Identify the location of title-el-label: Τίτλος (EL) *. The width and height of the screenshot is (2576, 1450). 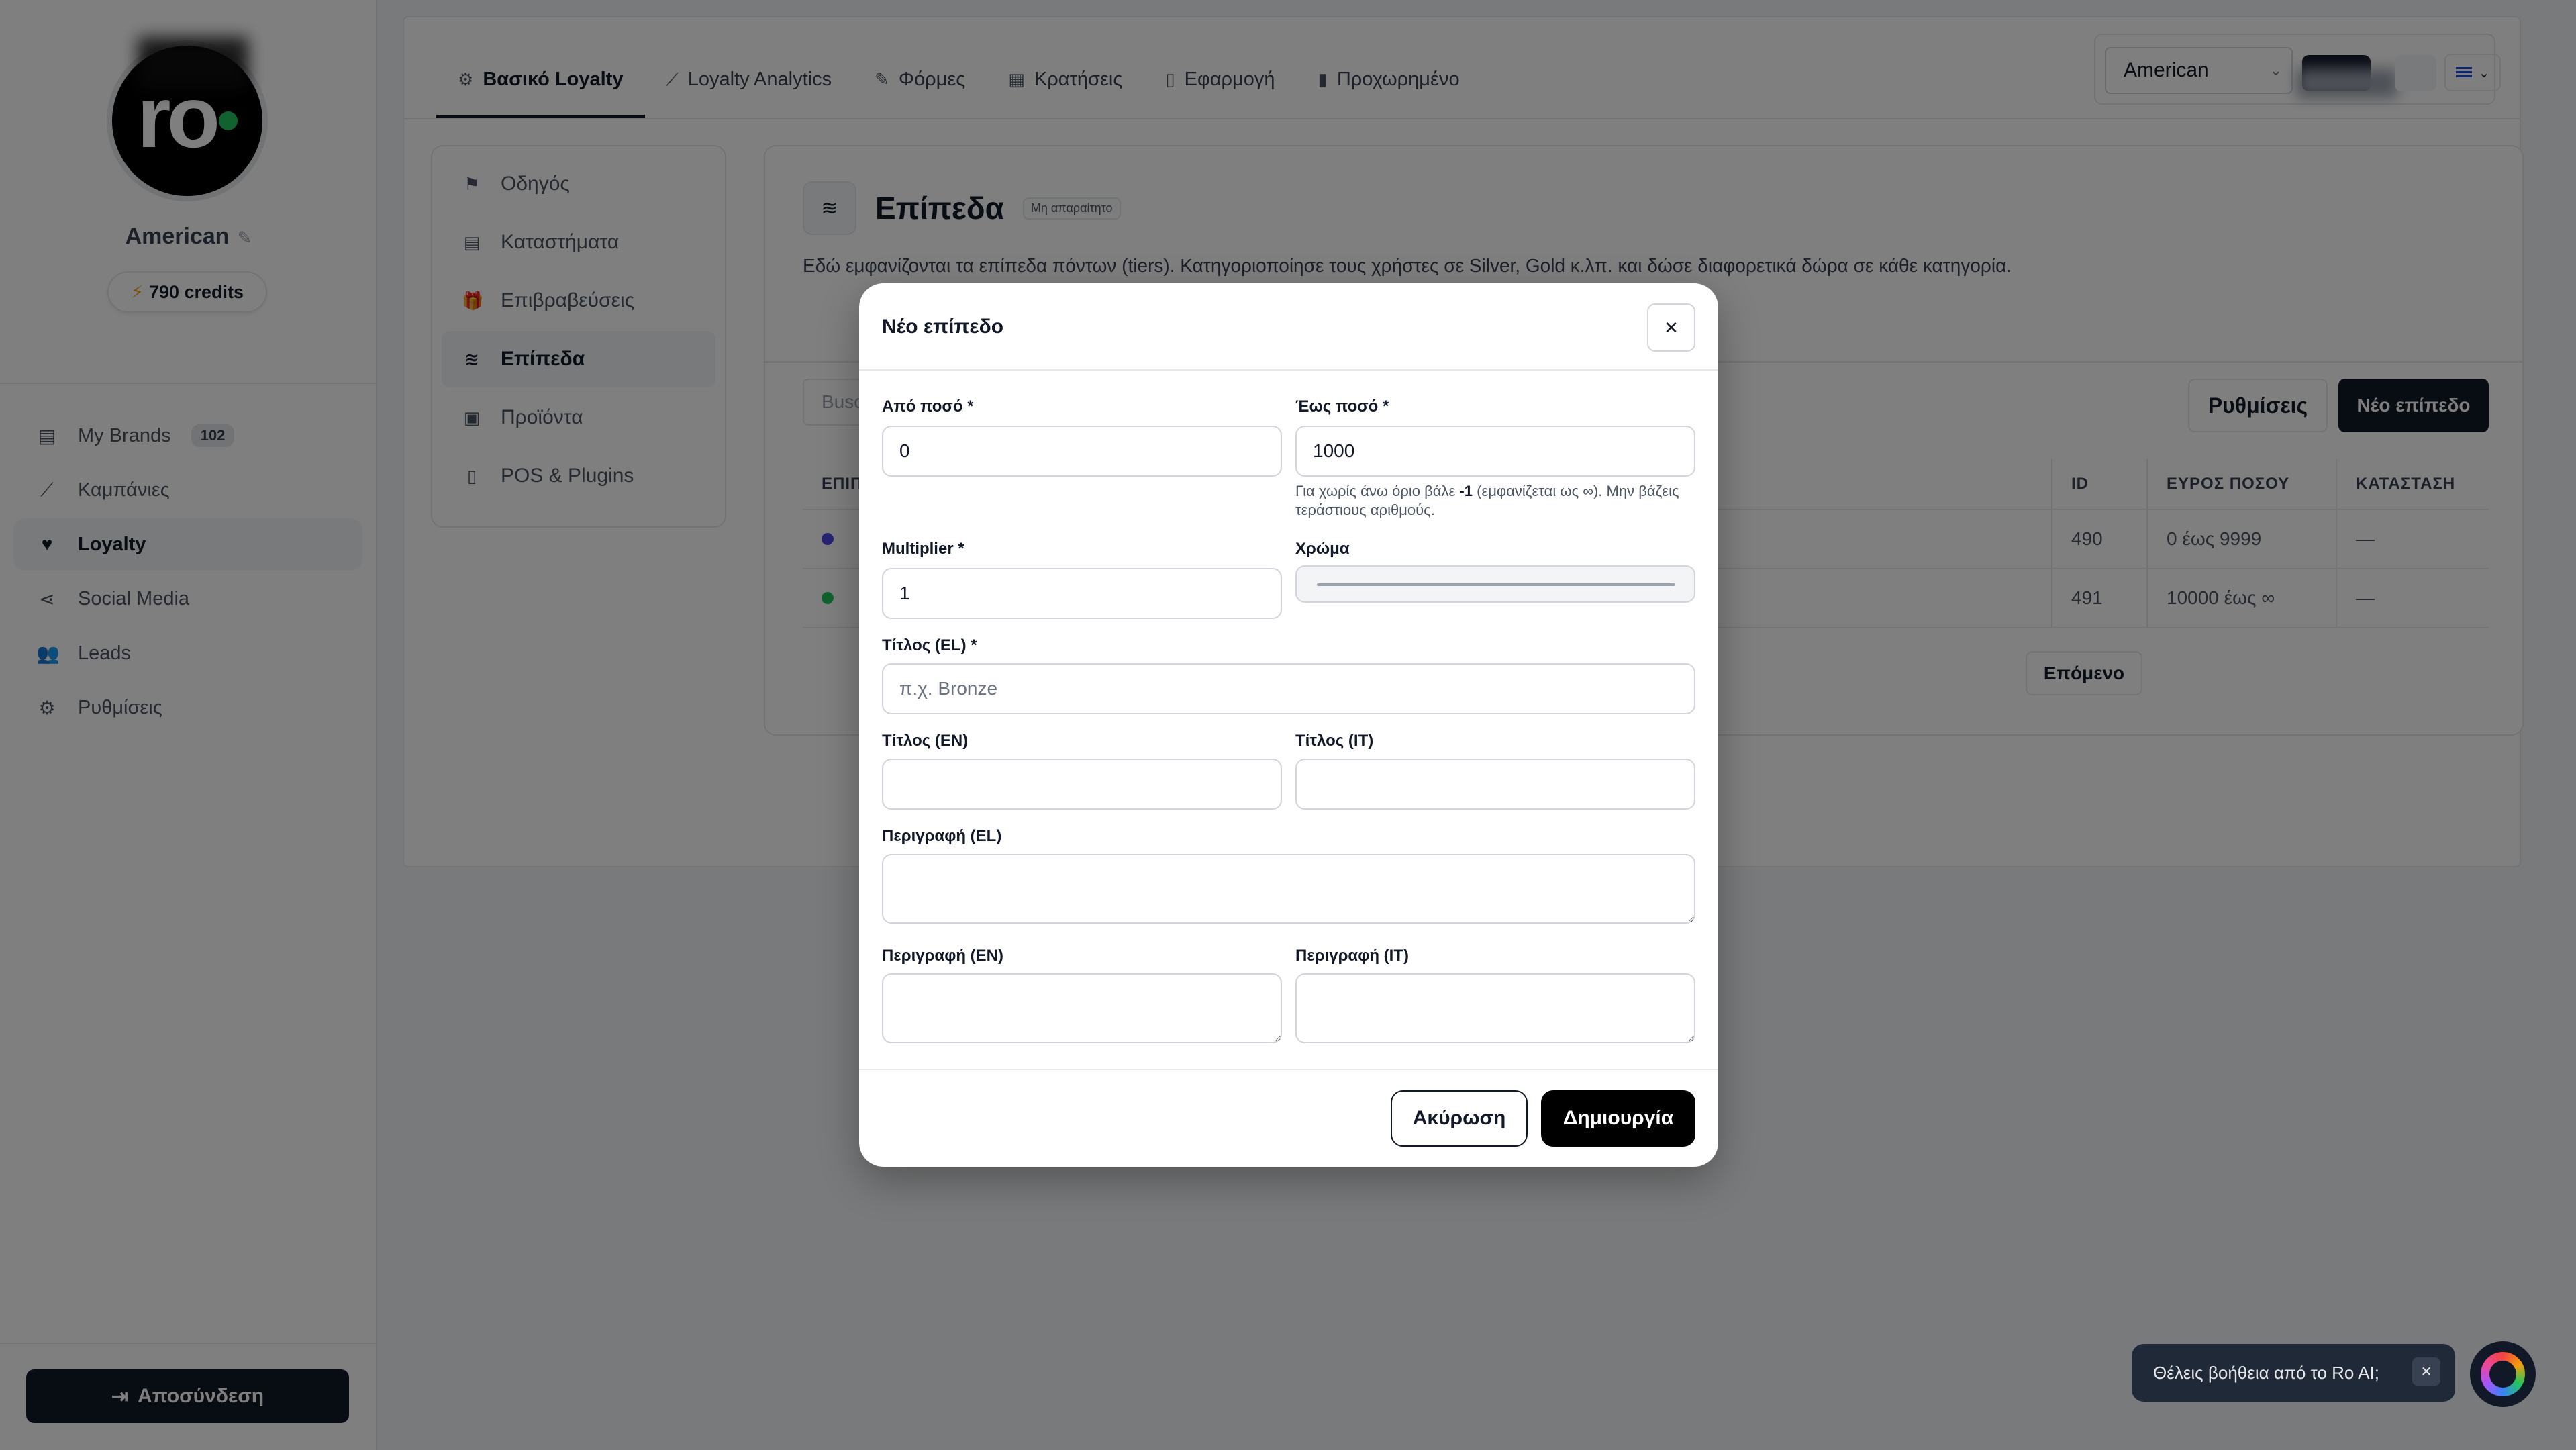
(929, 645).